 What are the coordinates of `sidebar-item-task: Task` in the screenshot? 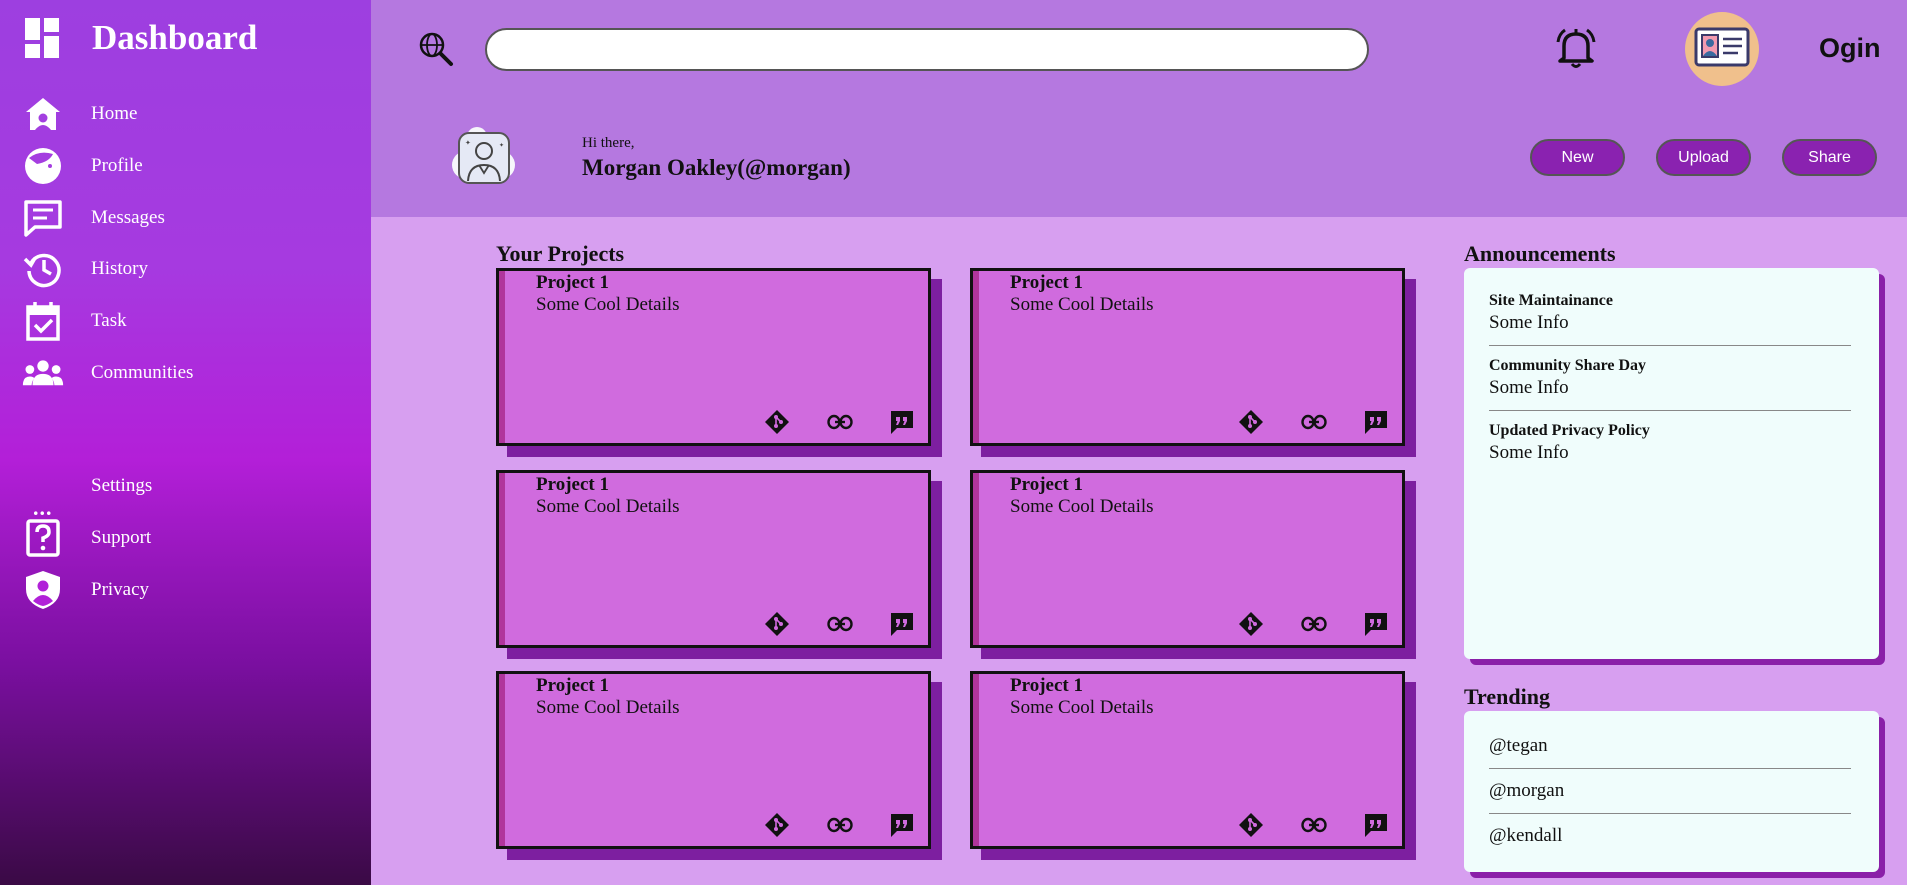 It's located at (185, 321).